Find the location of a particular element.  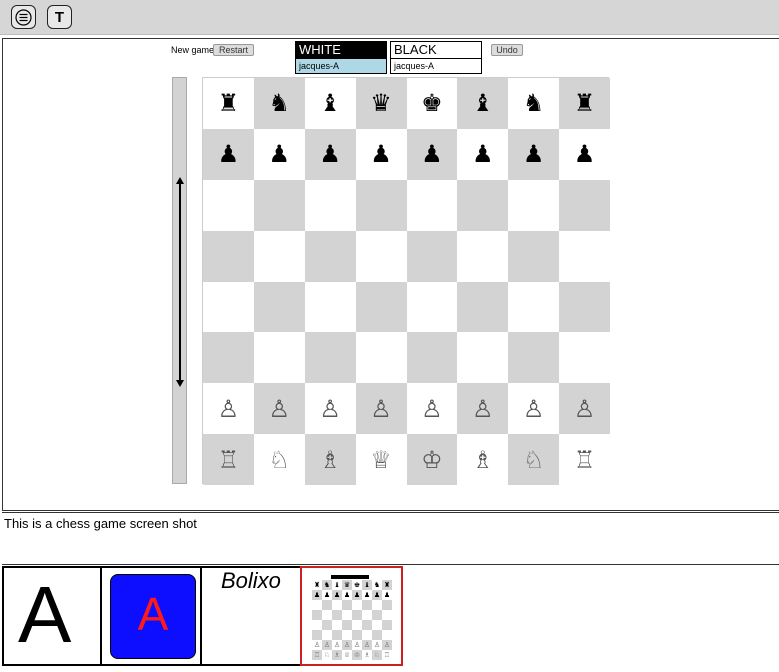

board-square-g1: ♘ is located at coordinates (534, 459).